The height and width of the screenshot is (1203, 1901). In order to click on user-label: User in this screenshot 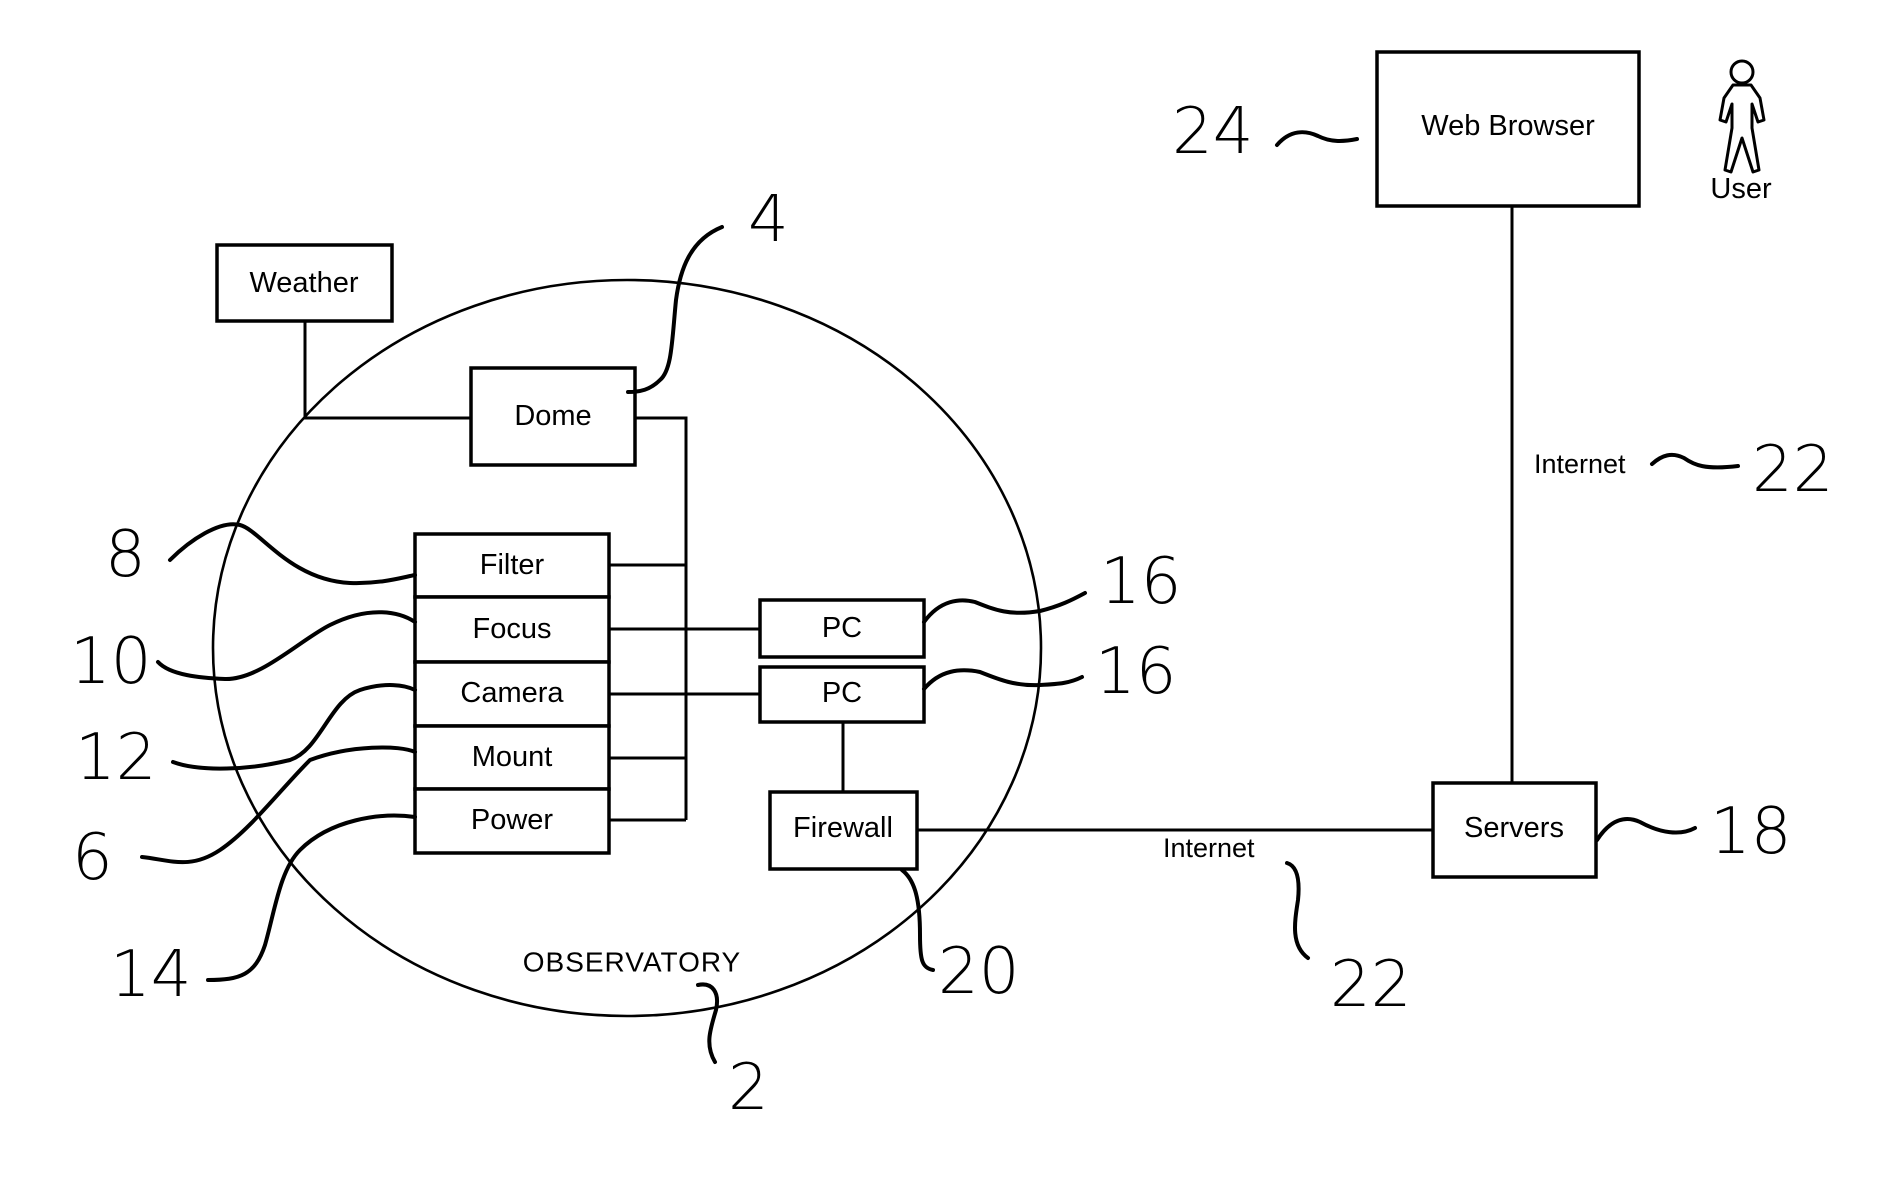, I will do `click(1741, 189)`.